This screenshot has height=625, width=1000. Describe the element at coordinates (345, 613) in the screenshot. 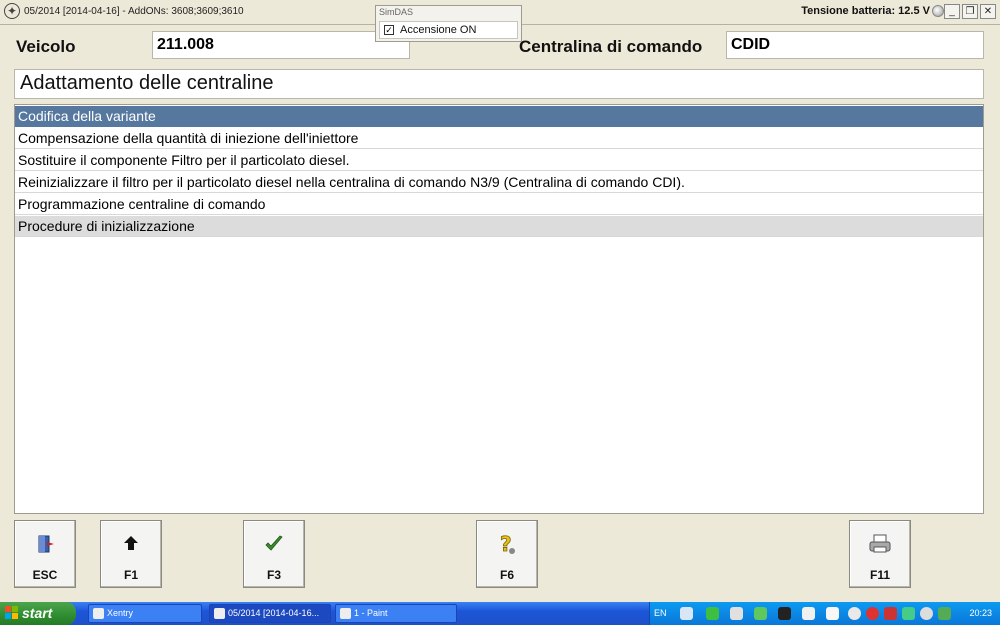

I see `paint-app-icon` at that location.